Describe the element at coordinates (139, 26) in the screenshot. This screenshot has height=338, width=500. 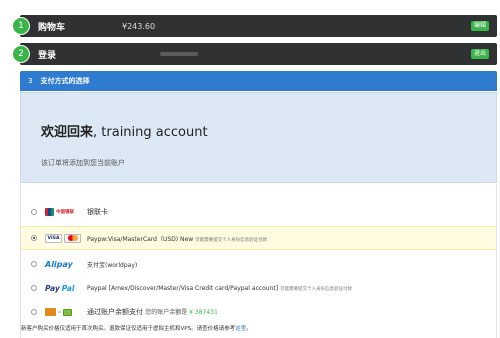
I see `cart-total: ¥243.60` at that location.